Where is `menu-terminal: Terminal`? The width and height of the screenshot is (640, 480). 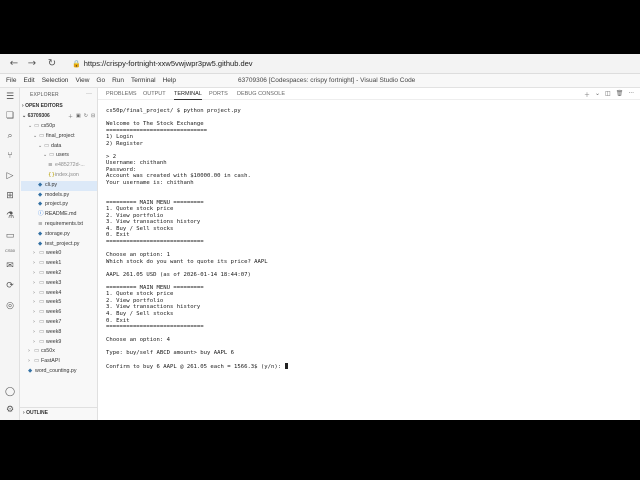
menu-terminal: Terminal is located at coordinates (143, 80).